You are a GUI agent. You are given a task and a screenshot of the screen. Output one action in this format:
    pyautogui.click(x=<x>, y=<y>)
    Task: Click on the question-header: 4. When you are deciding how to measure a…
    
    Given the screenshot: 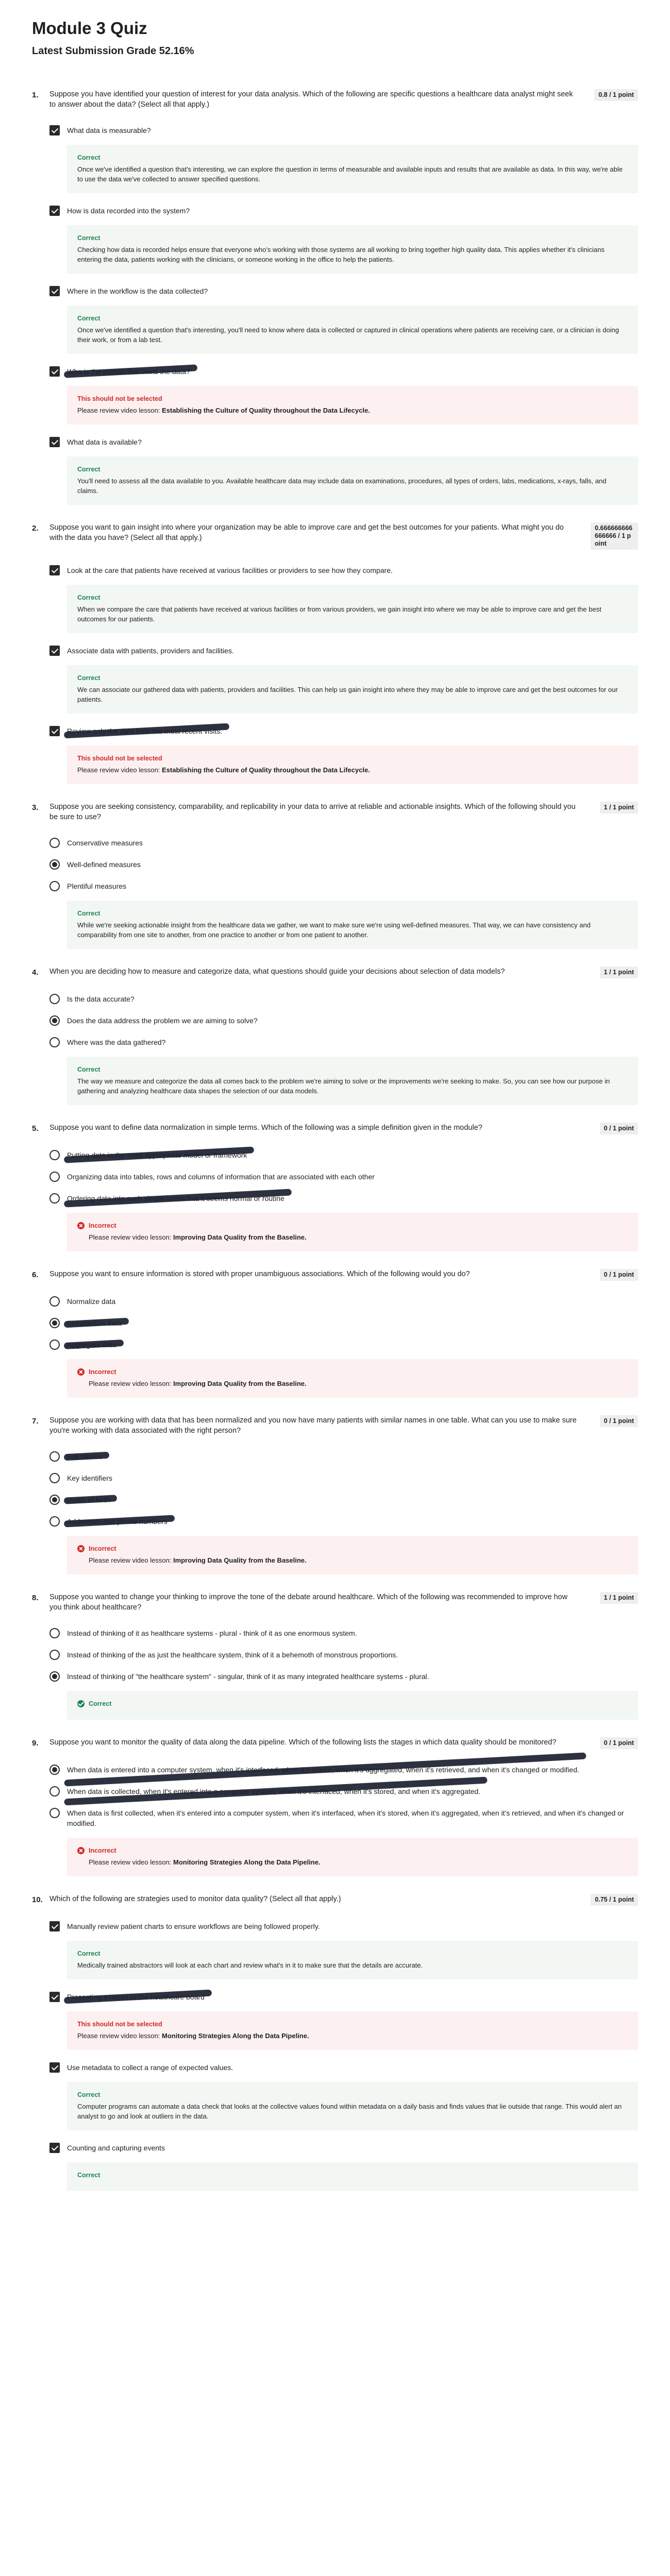 What is the action you would take?
    pyautogui.click(x=335, y=972)
    